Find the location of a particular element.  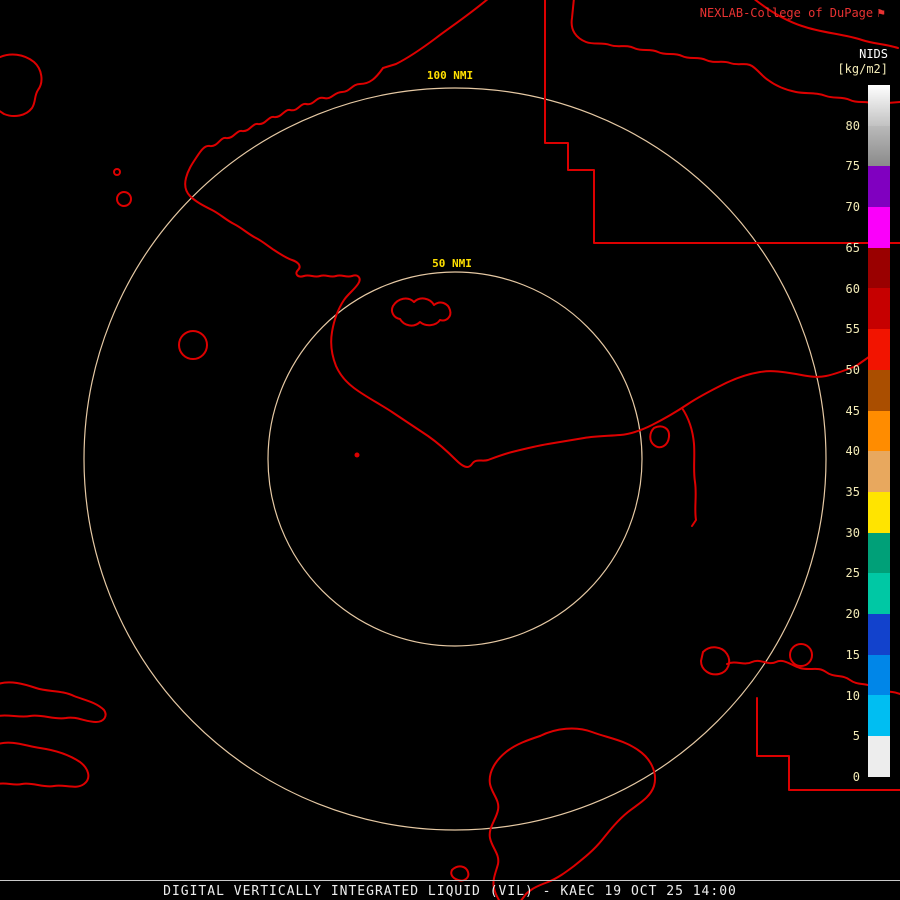

map-dot is located at coordinates (357, 455).